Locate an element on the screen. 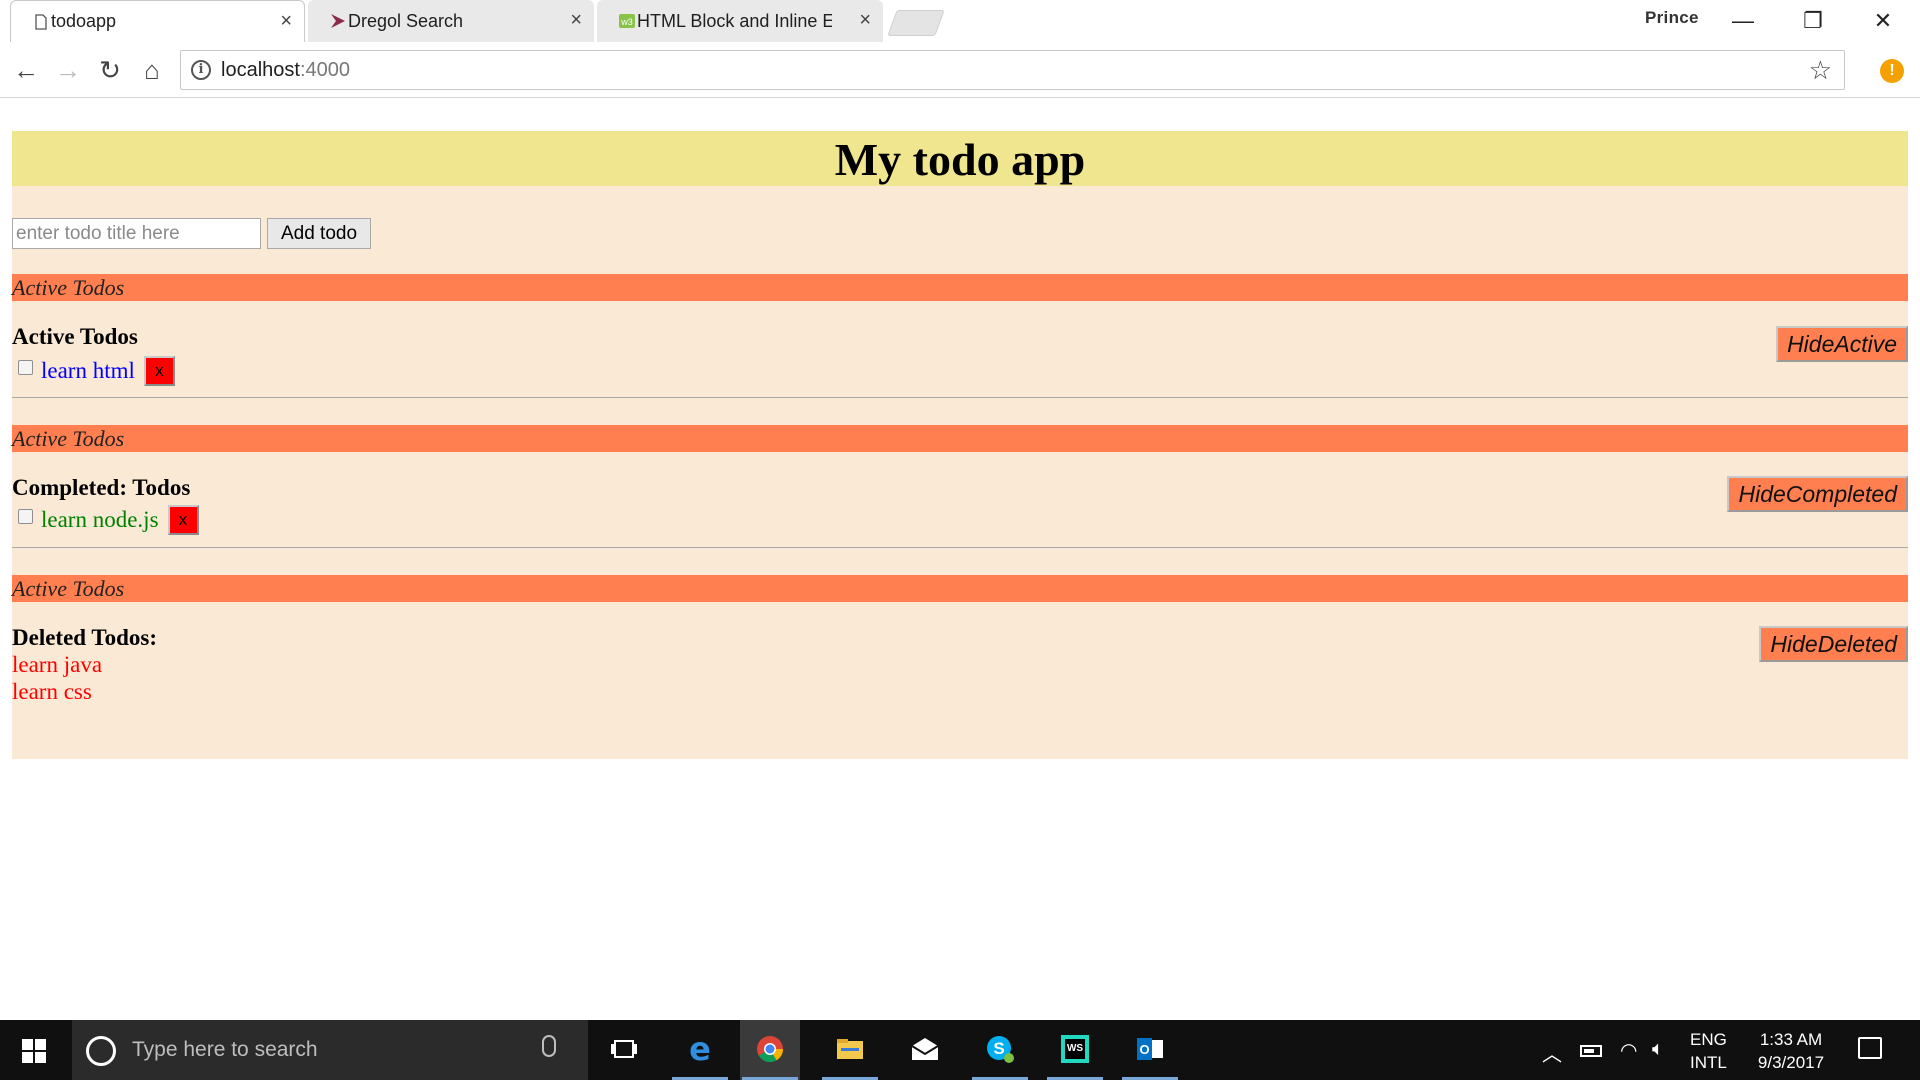 The width and height of the screenshot is (1920, 1080). hide-active-button: HideActive is located at coordinates (1842, 344).